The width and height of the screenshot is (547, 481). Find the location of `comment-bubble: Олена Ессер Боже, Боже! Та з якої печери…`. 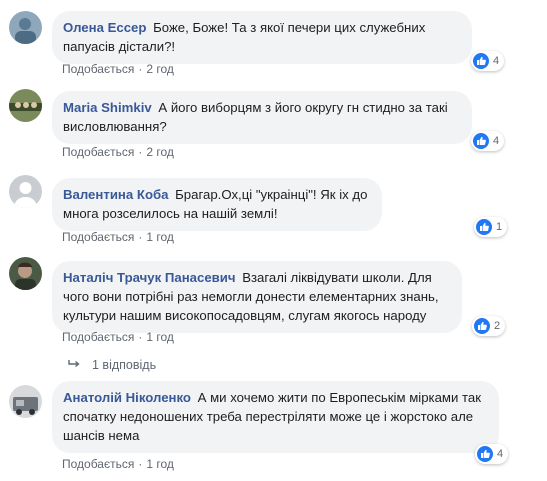

comment-bubble: Олена Ессер Боже, Боже! Та з якої печери… is located at coordinates (262, 37).